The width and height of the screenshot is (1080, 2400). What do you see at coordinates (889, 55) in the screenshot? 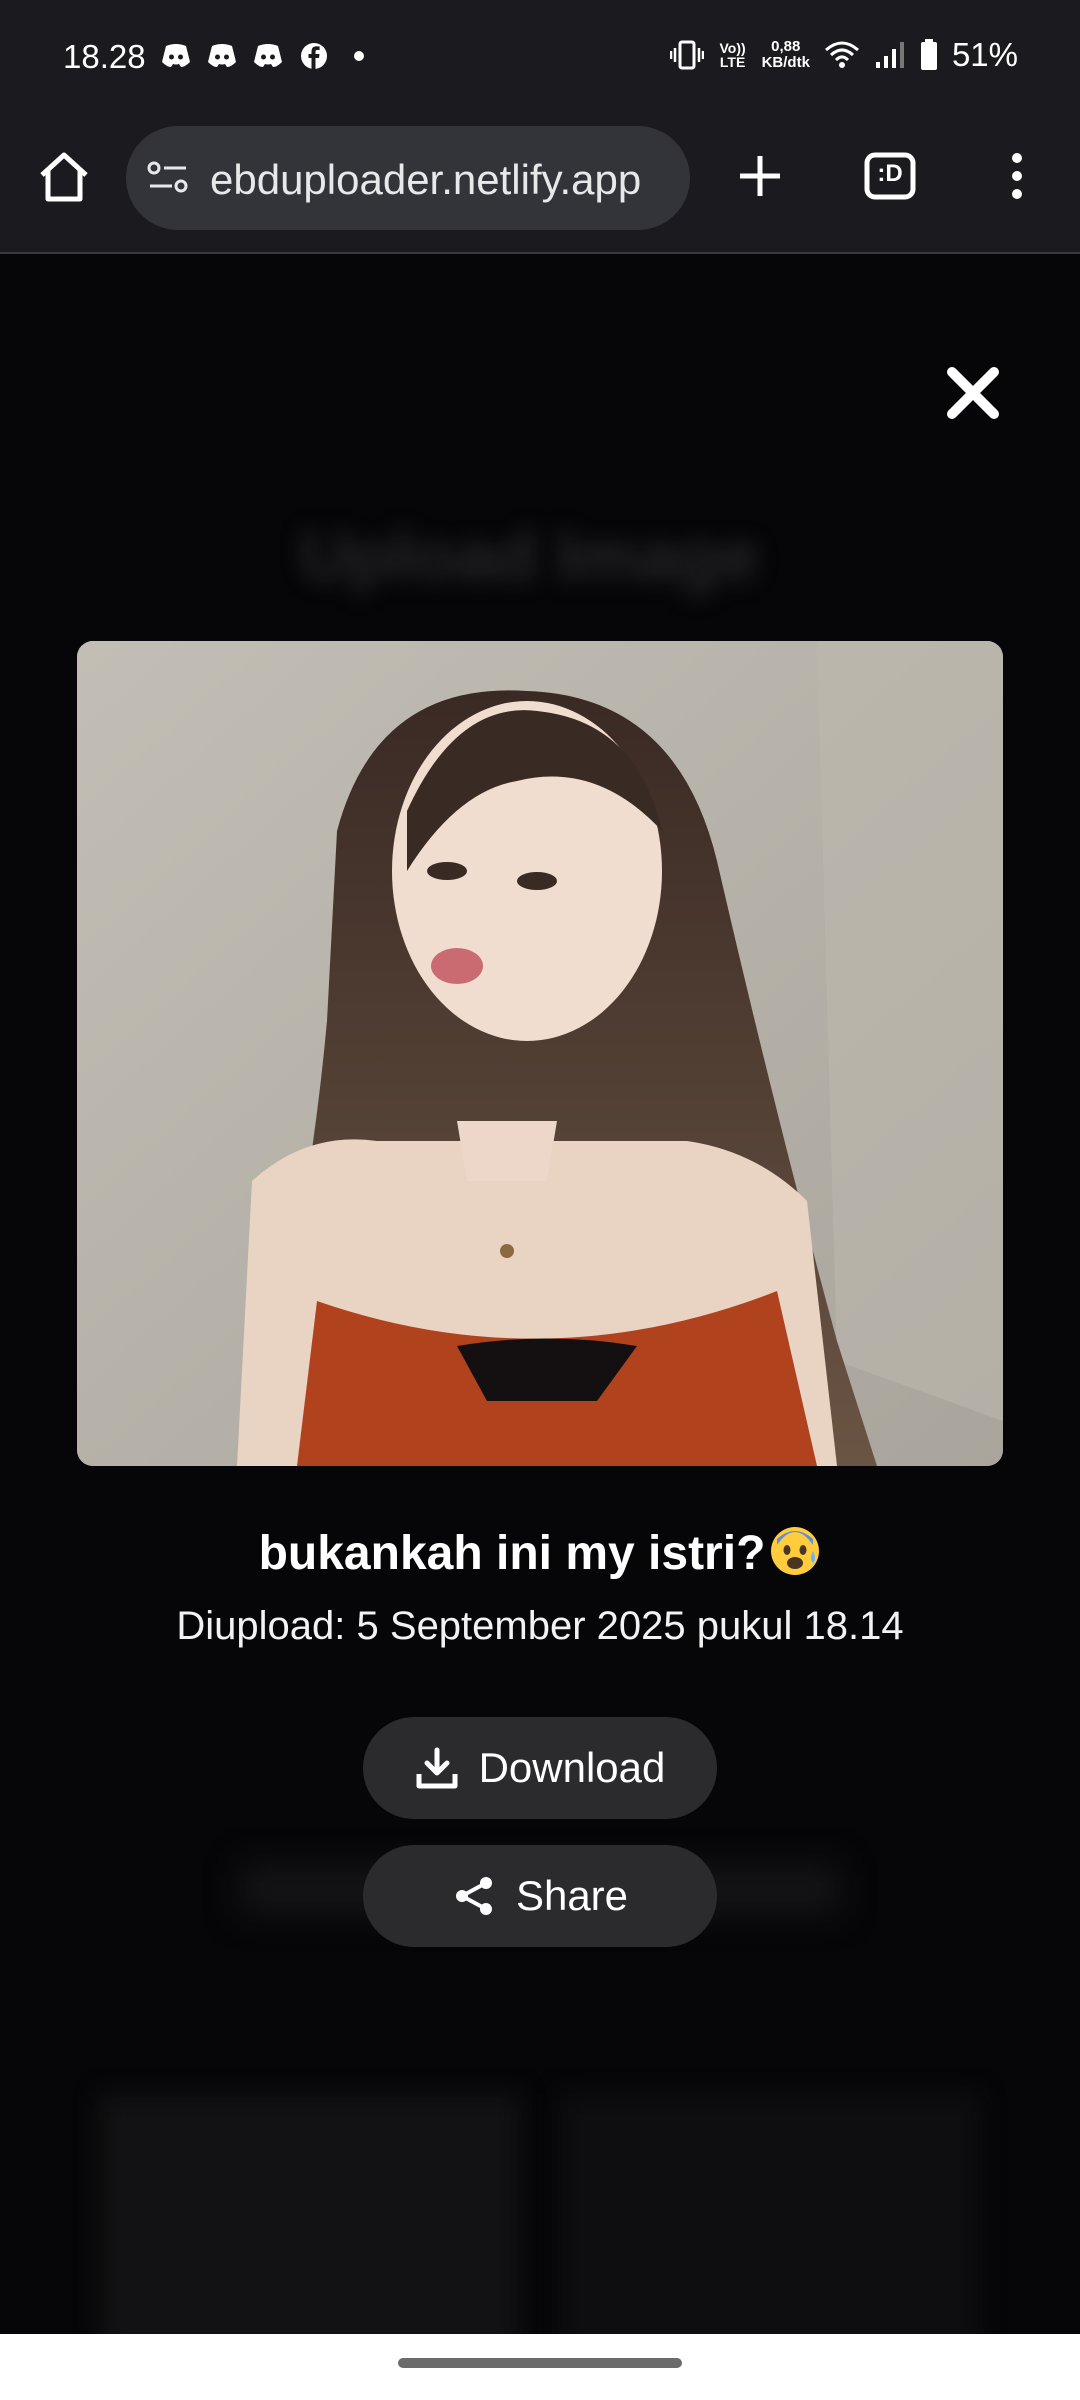
I see `signal-icon` at bounding box center [889, 55].